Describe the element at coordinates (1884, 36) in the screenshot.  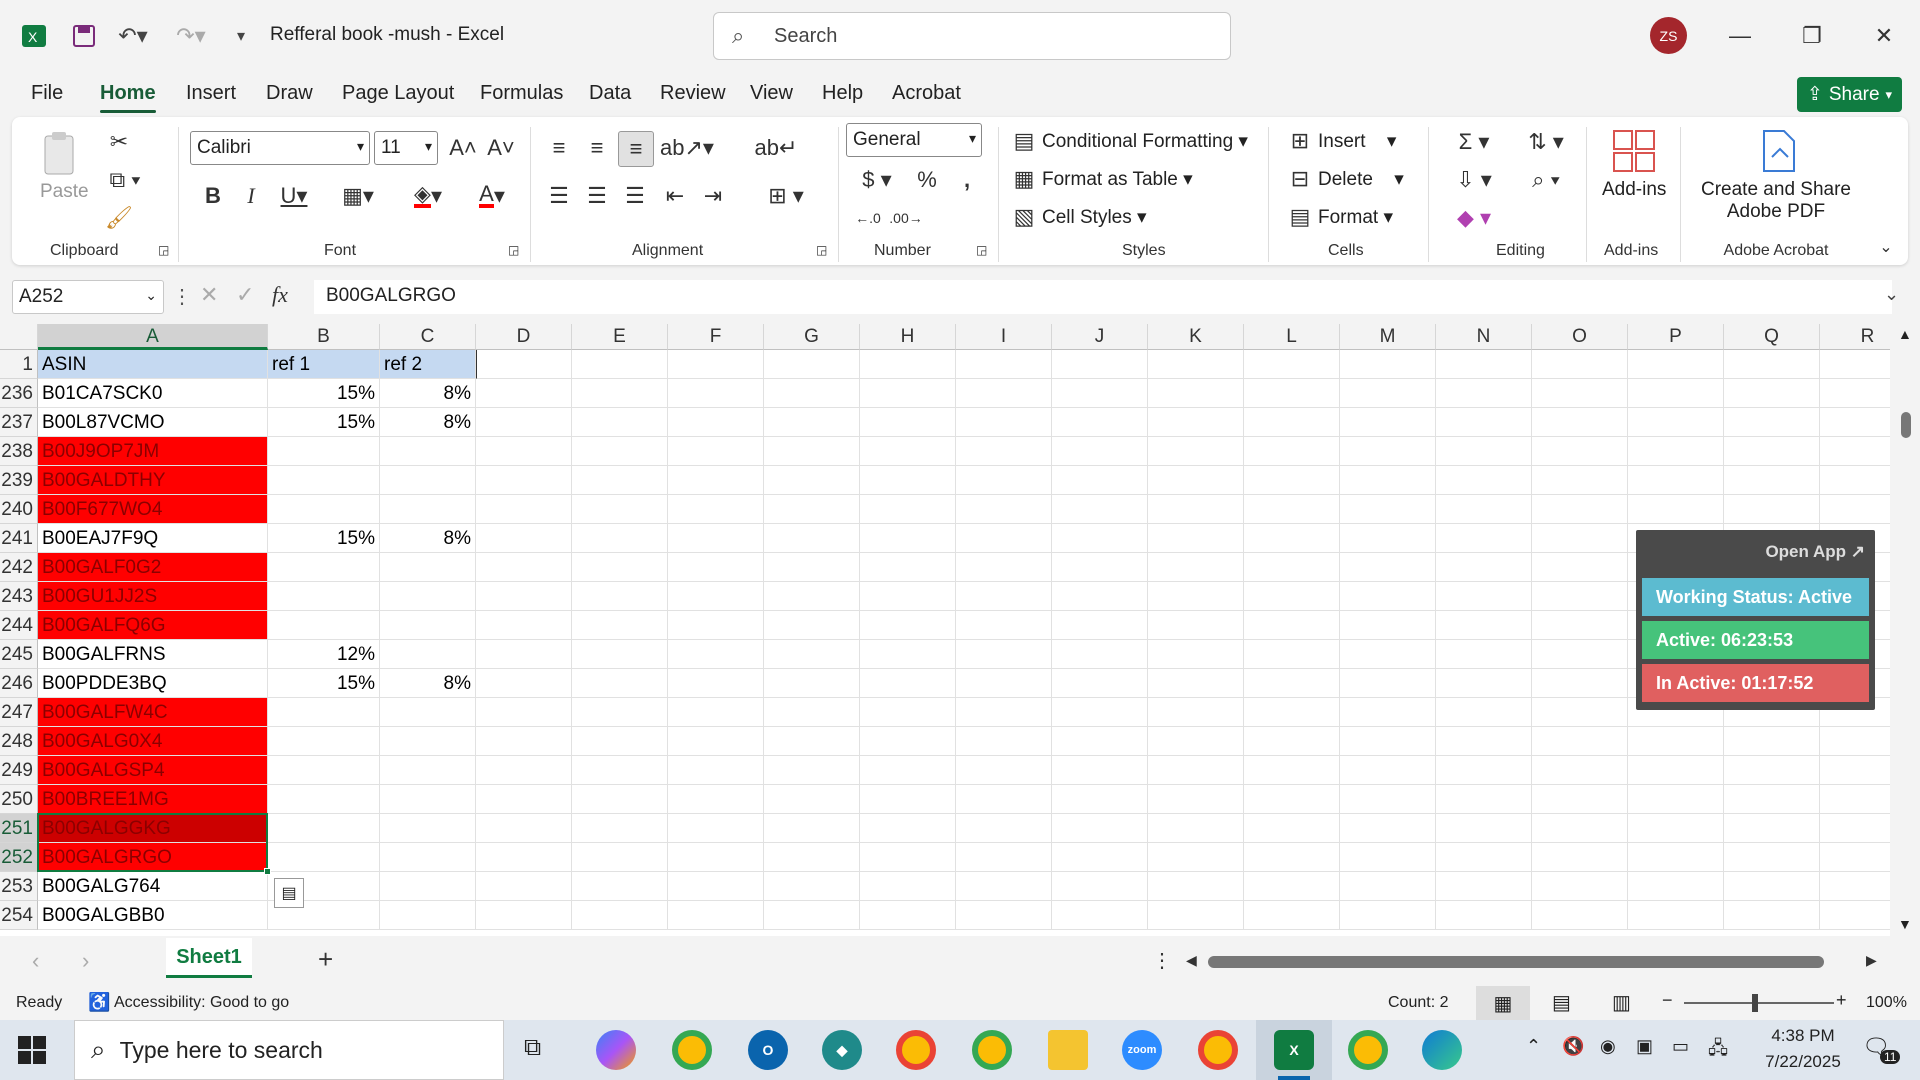
I see `close-button: ✕` at that location.